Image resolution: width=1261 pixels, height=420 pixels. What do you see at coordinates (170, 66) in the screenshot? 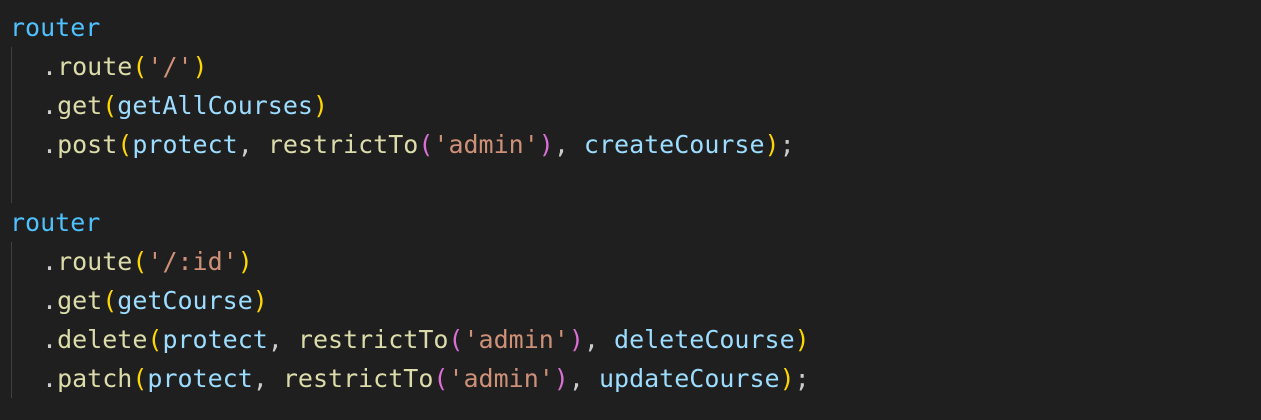
I see `route-path-string: '/'` at bounding box center [170, 66].